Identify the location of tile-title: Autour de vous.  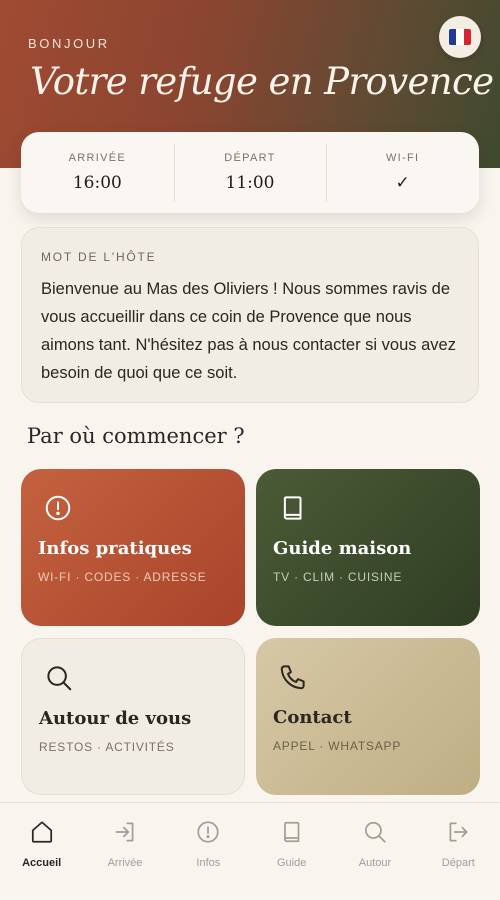
(115, 718).